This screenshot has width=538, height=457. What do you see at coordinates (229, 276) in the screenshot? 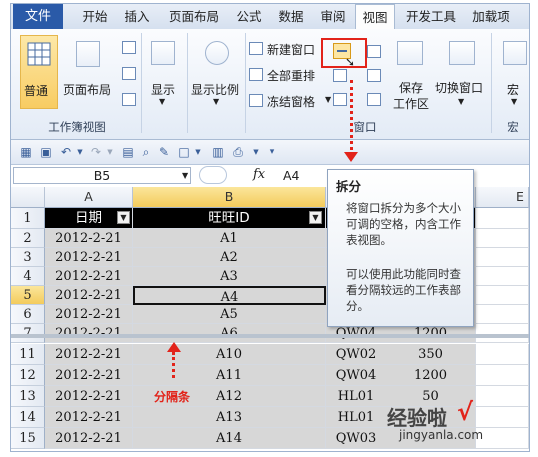
I see `cell-wangwang-id: A3` at bounding box center [229, 276].